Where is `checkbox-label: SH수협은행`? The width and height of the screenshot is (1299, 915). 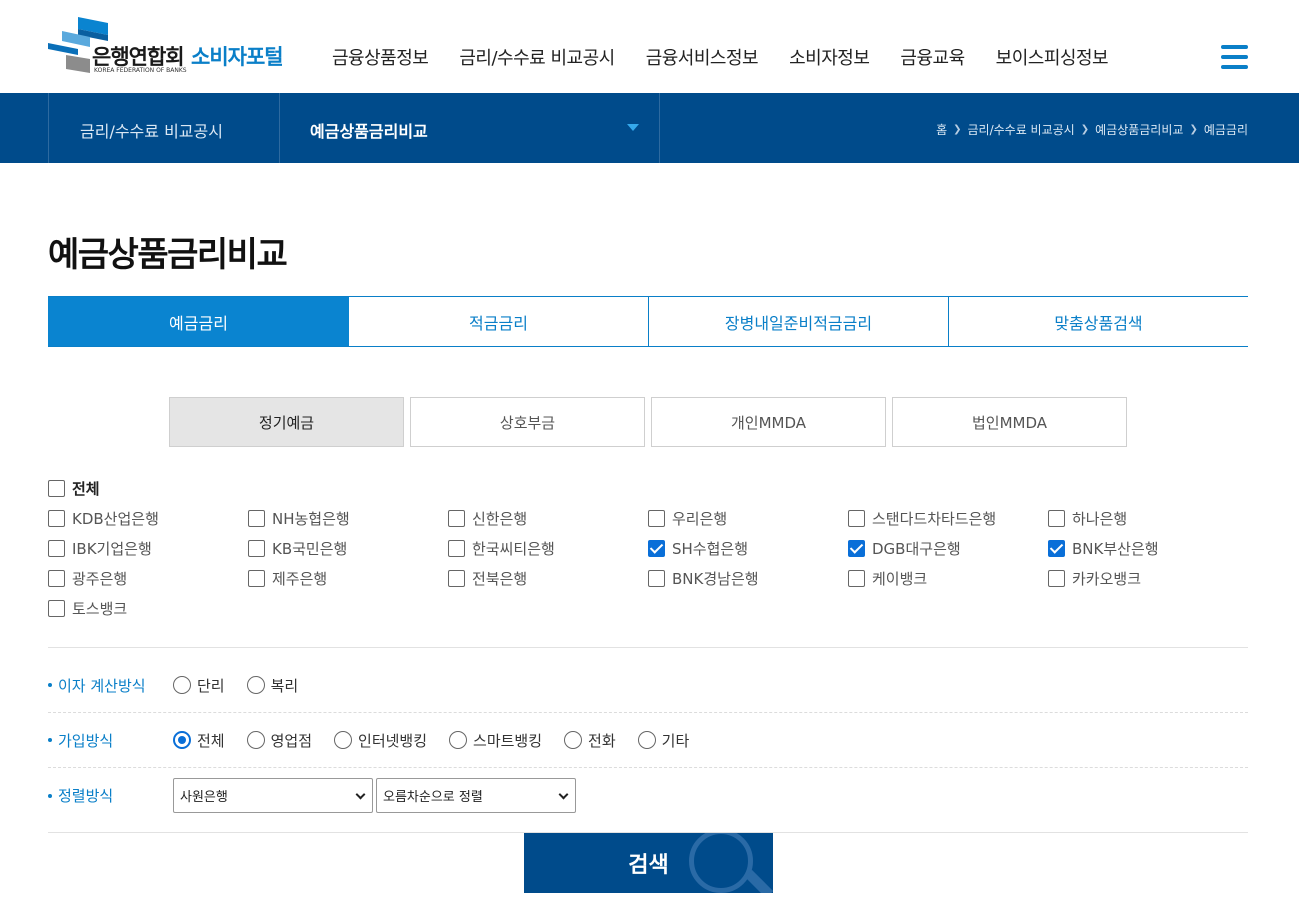 checkbox-label: SH수협은행 is located at coordinates (710, 549).